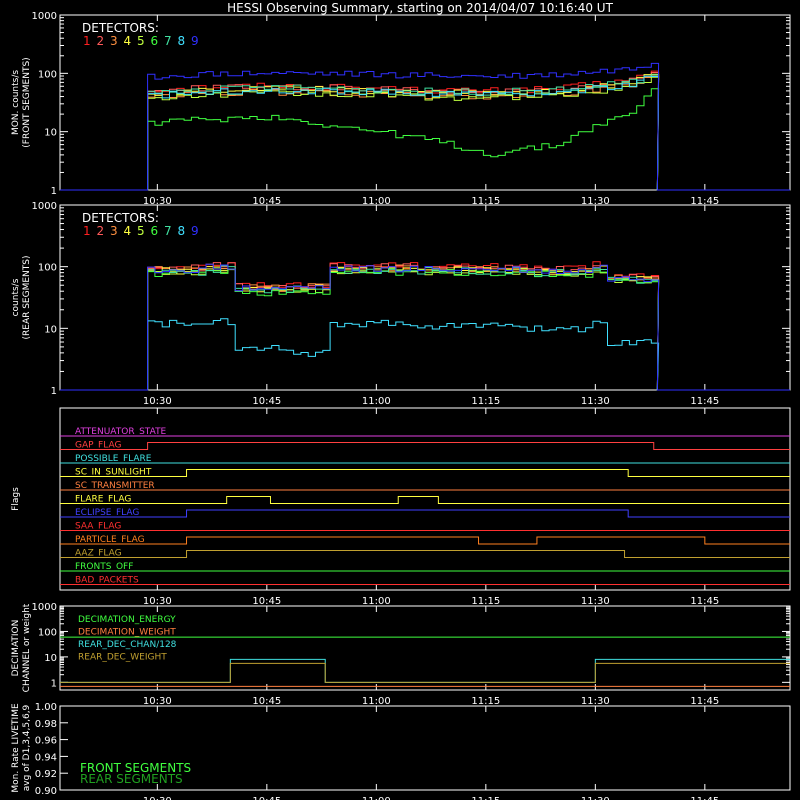 Image resolution: width=800 pixels, height=800 pixels. I want to click on decimation-panel-xtick-label-4: 11:30, so click(595, 701).